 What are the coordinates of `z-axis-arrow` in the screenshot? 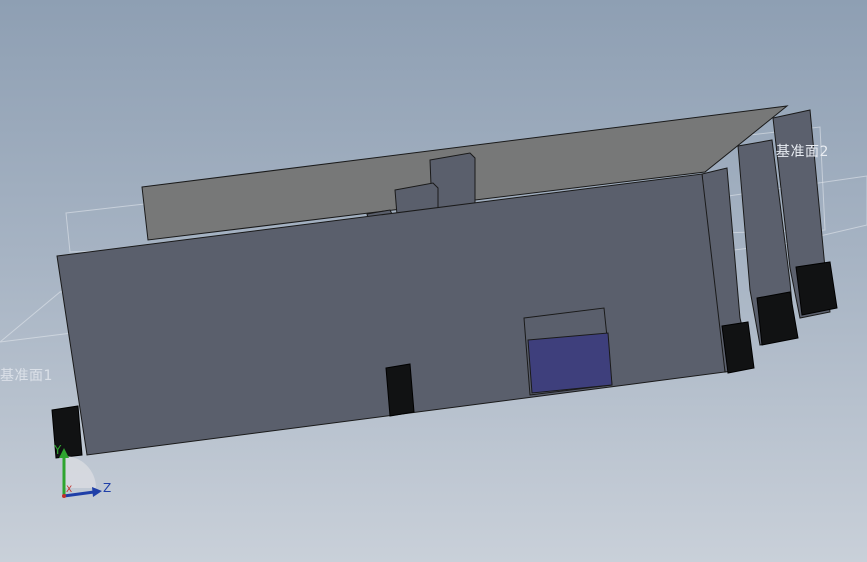 It's located at (97, 492).